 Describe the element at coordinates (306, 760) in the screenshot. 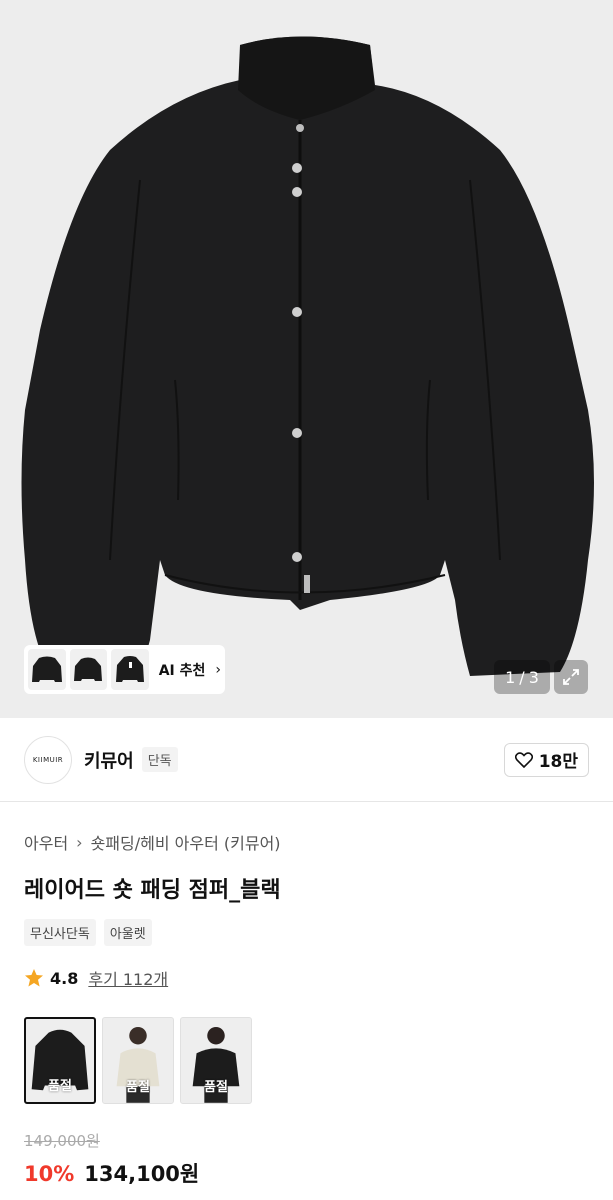

I see `brand-row: KIIMUIR 키뮤어 단독 18만` at that location.